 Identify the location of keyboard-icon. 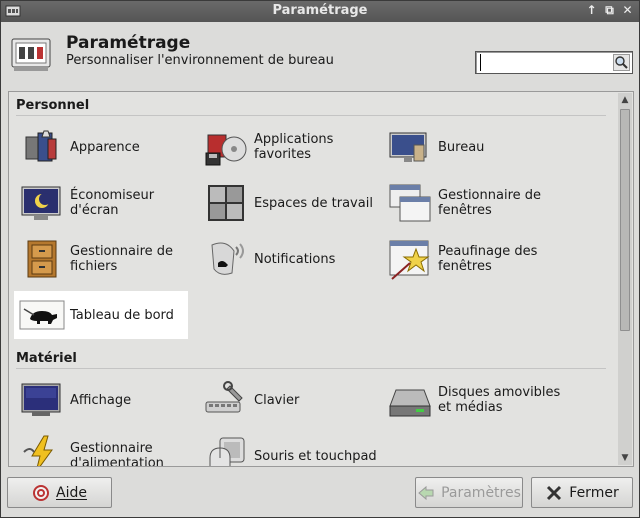
(224, 397).